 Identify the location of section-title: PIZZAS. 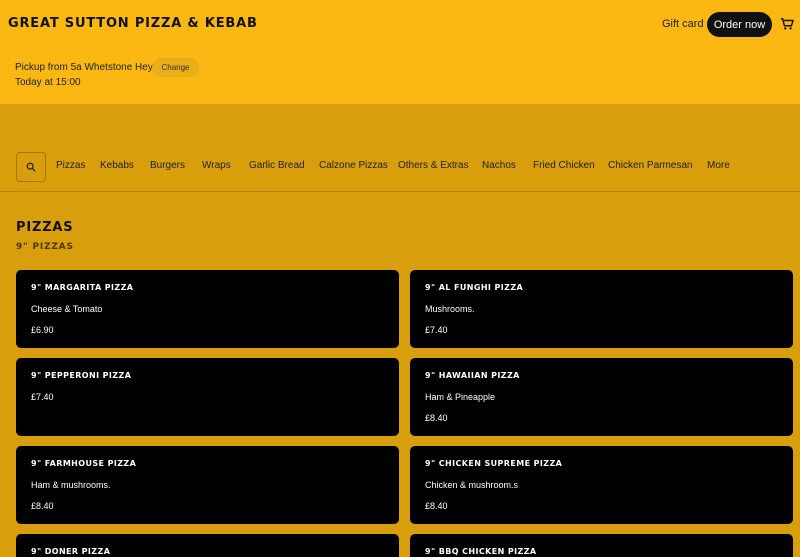
(45, 227).